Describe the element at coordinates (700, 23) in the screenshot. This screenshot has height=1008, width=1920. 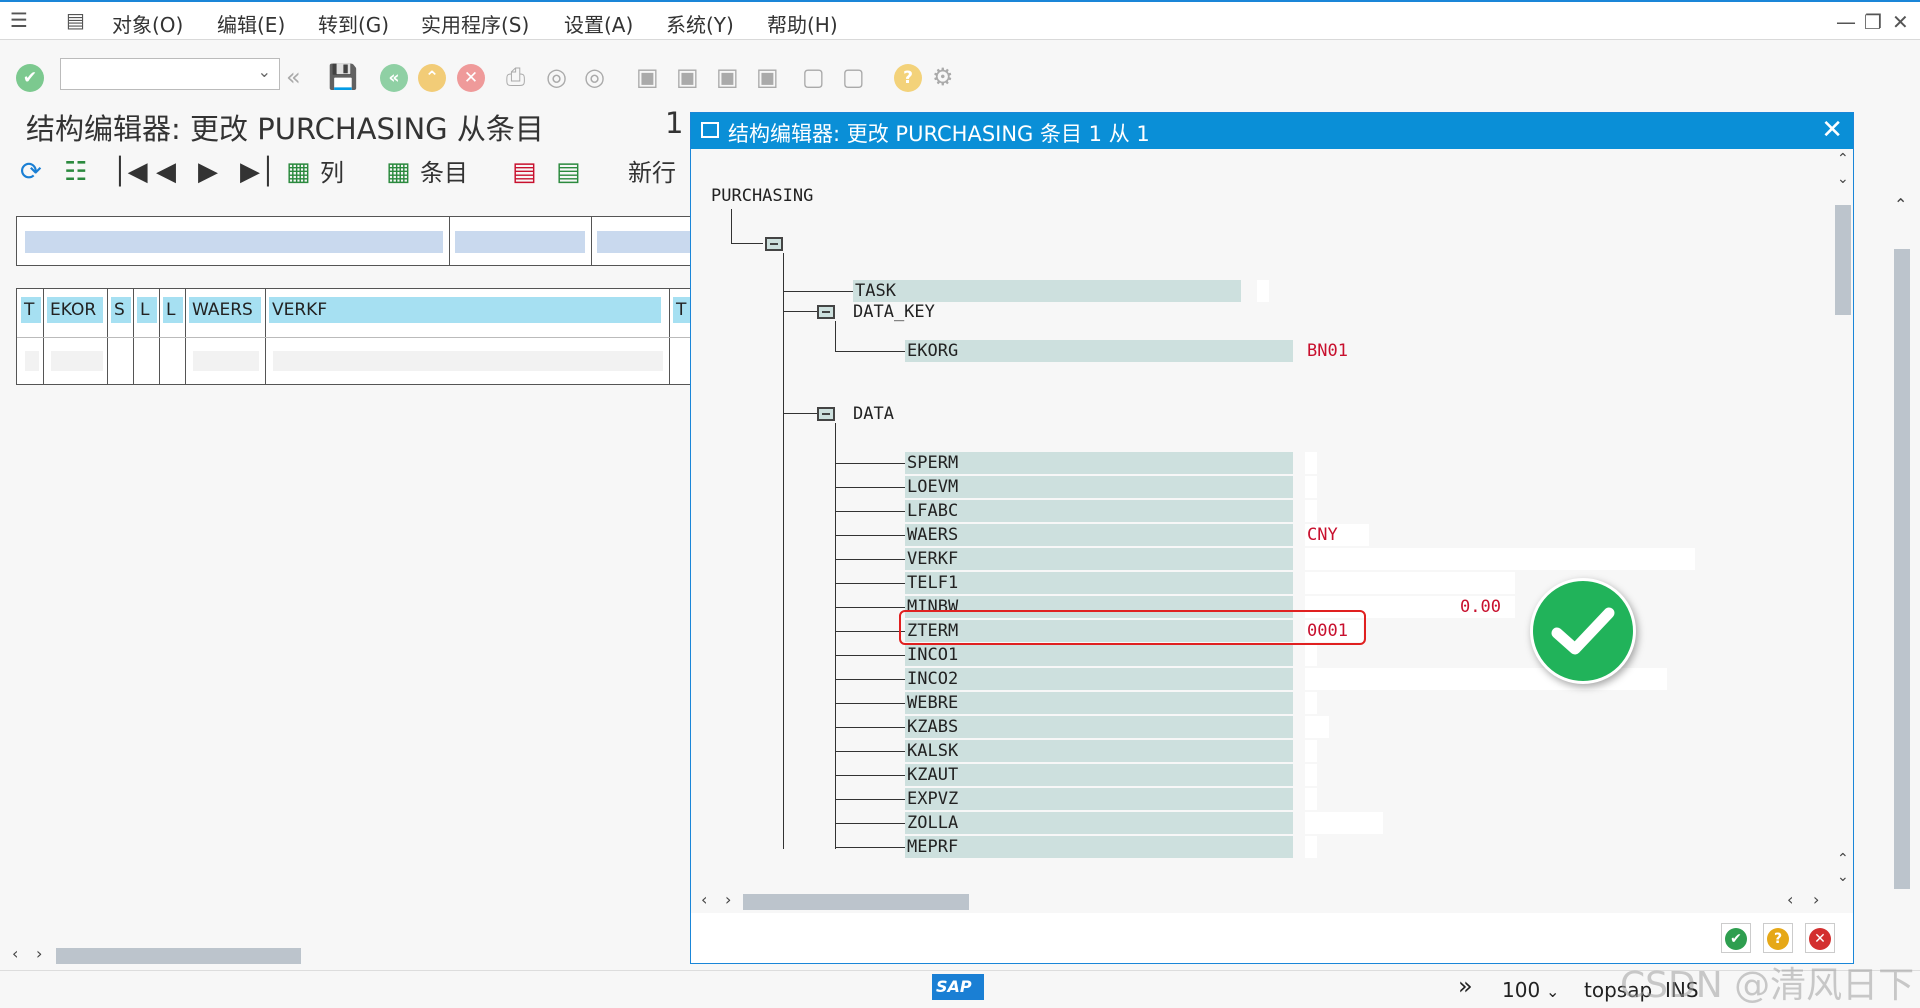
I see `menu-system: 系统(Y)` at that location.